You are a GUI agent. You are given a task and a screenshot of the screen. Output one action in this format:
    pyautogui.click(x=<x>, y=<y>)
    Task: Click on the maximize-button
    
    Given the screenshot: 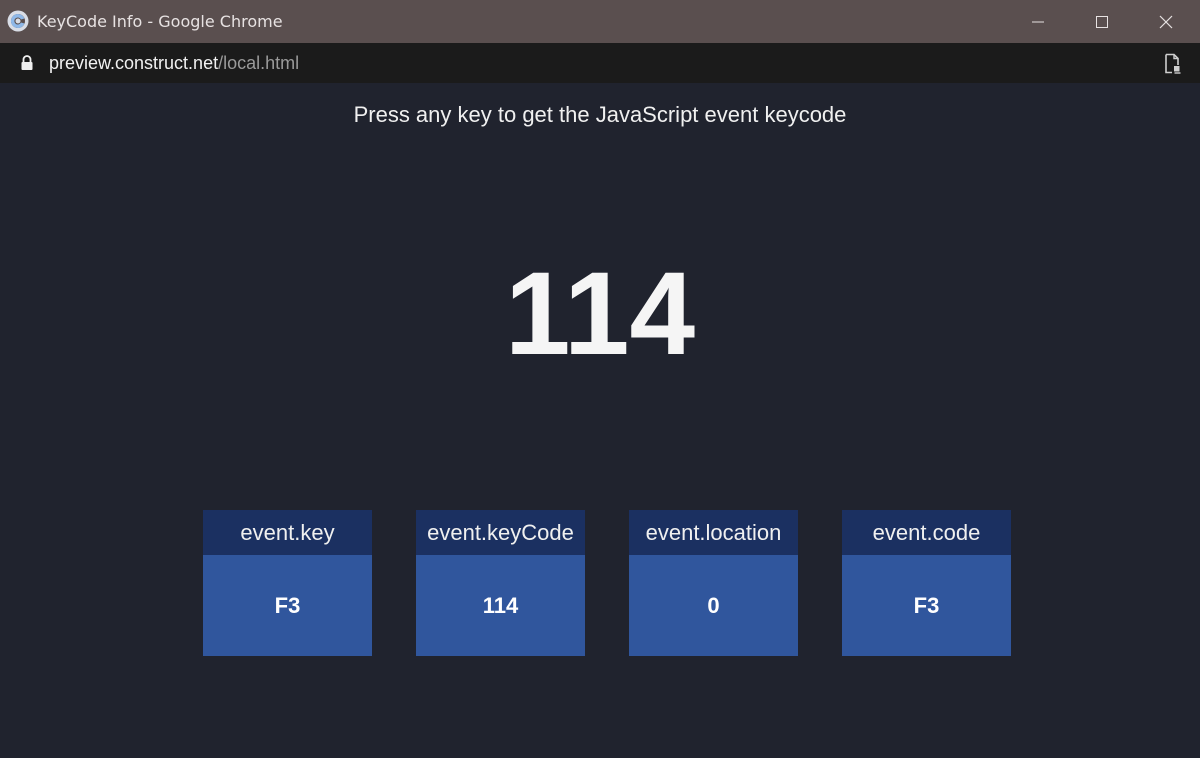 What is the action you would take?
    pyautogui.click(x=1102, y=21)
    